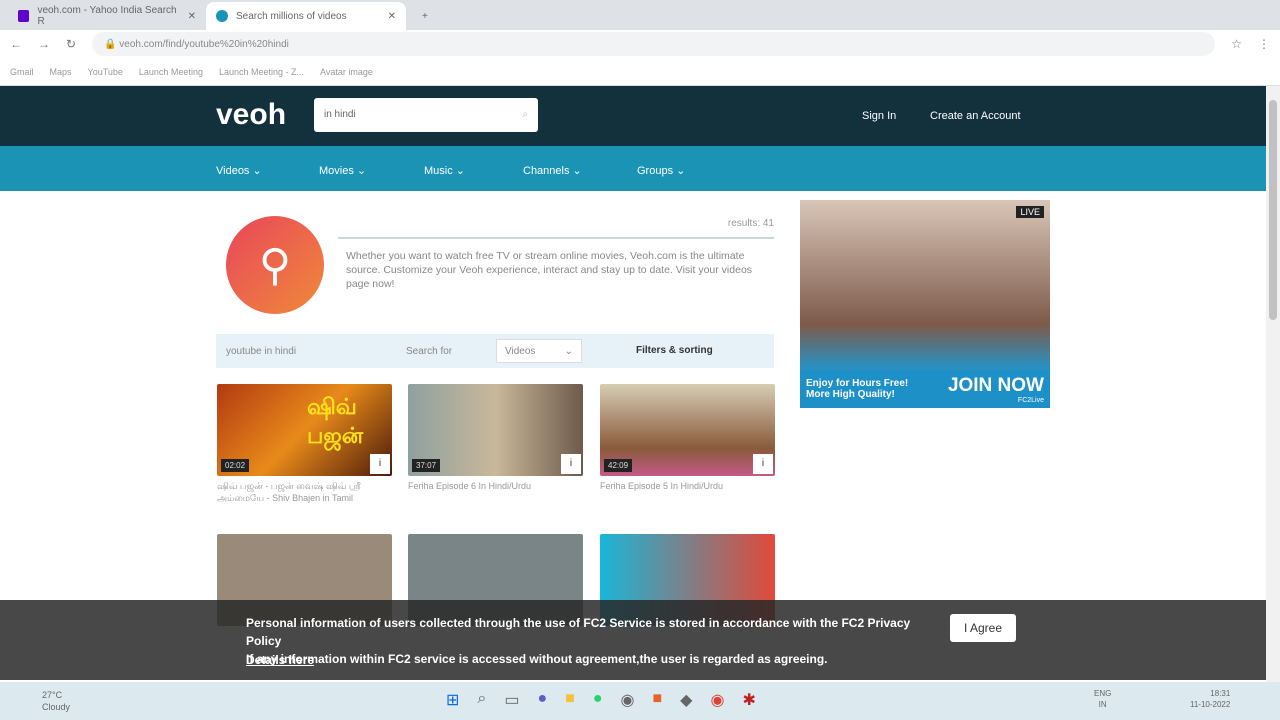 This screenshot has height=720, width=1280. What do you see at coordinates (56, 707) in the screenshot?
I see `weather: Cloudy` at bounding box center [56, 707].